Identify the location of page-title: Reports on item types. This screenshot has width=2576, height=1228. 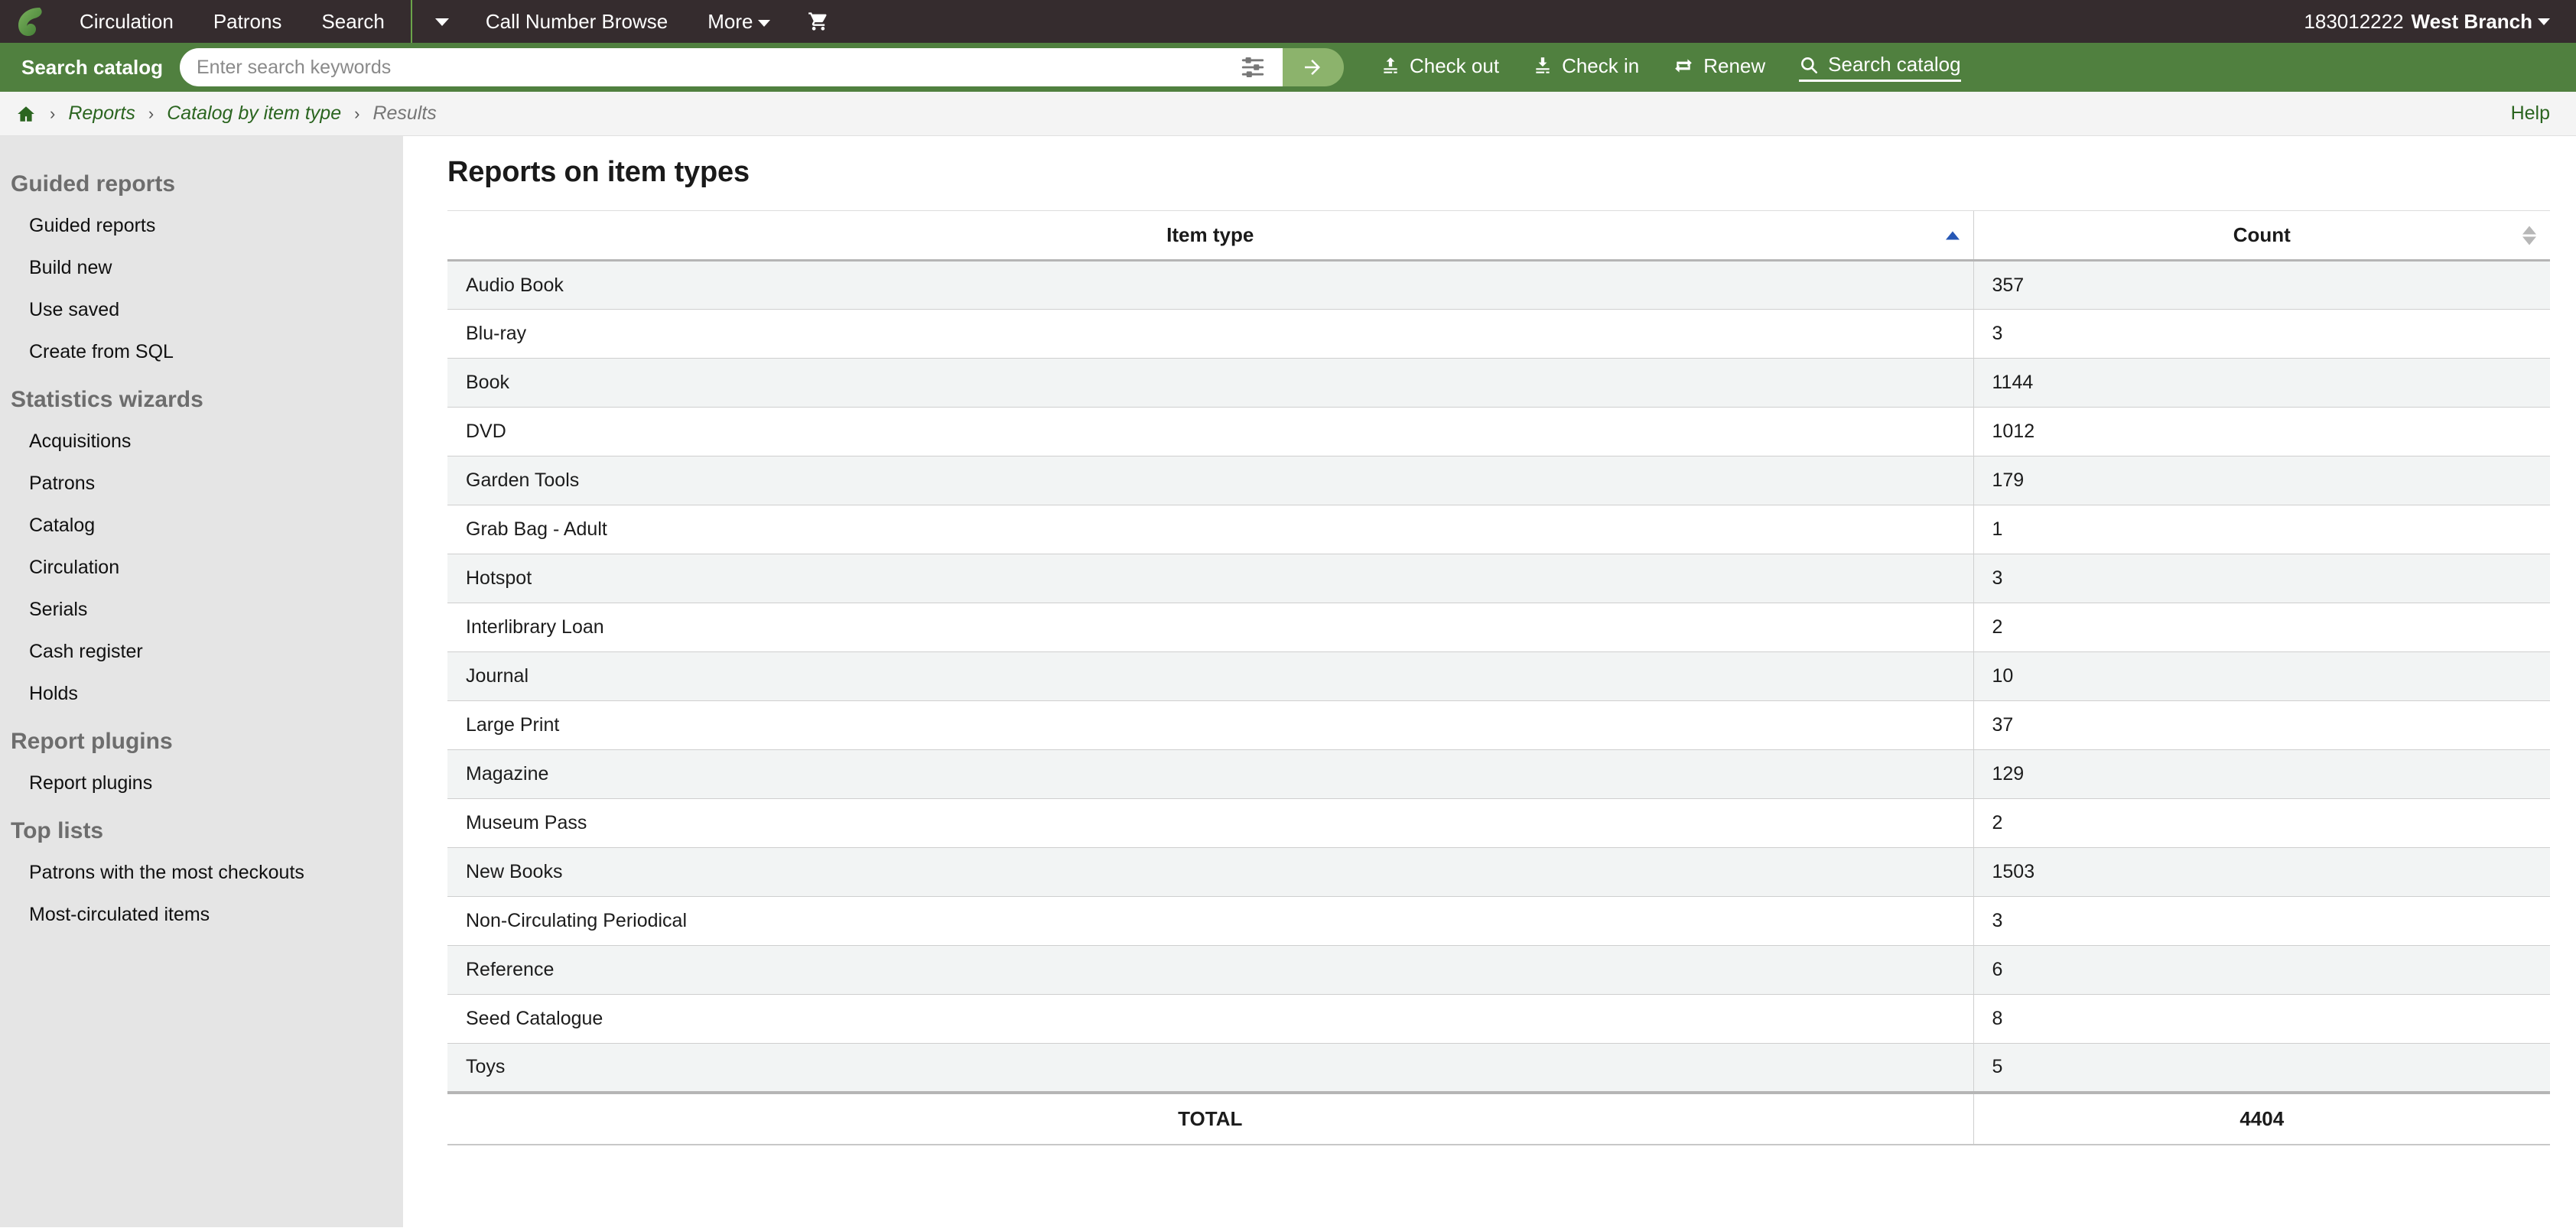
(598, 172).